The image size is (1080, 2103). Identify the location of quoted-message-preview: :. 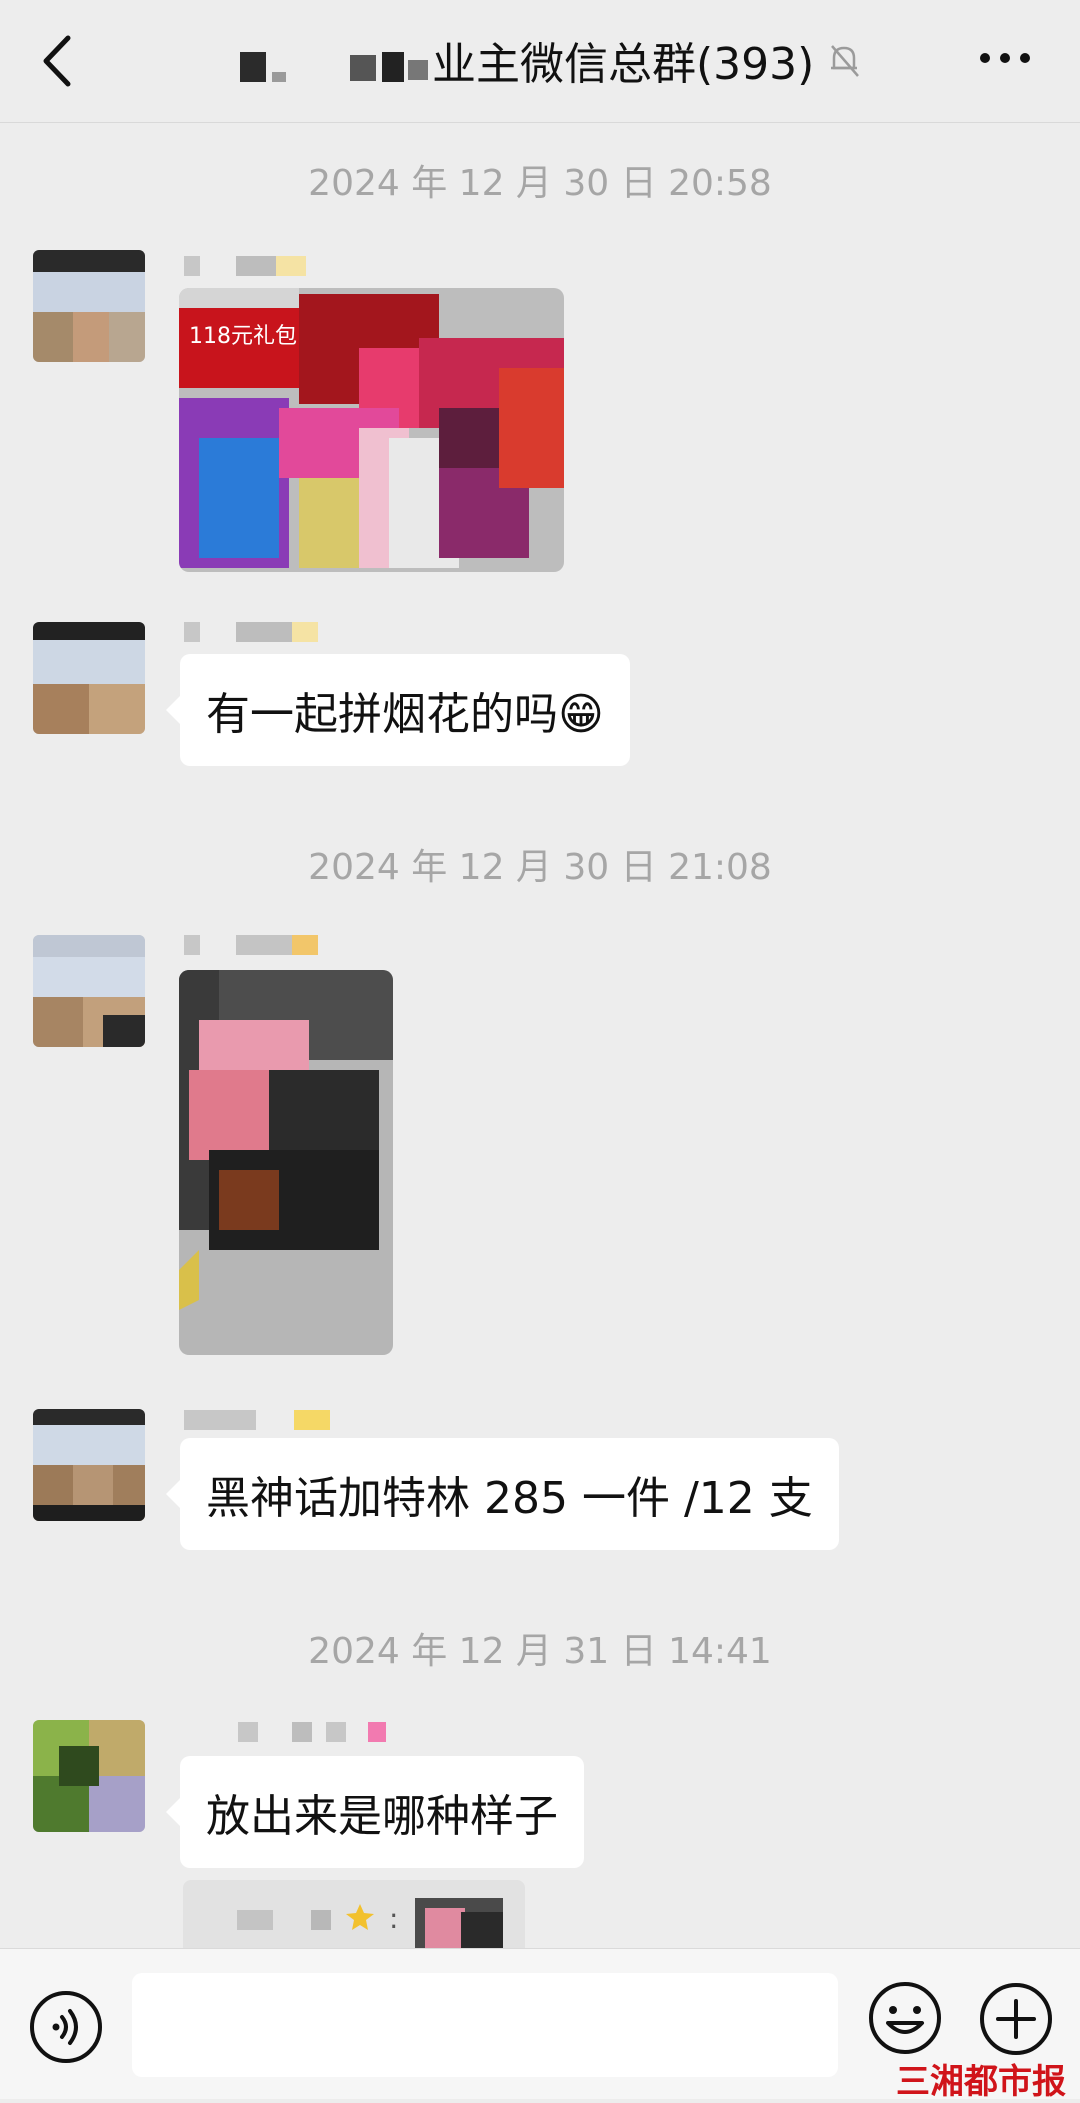
(354, 1918).